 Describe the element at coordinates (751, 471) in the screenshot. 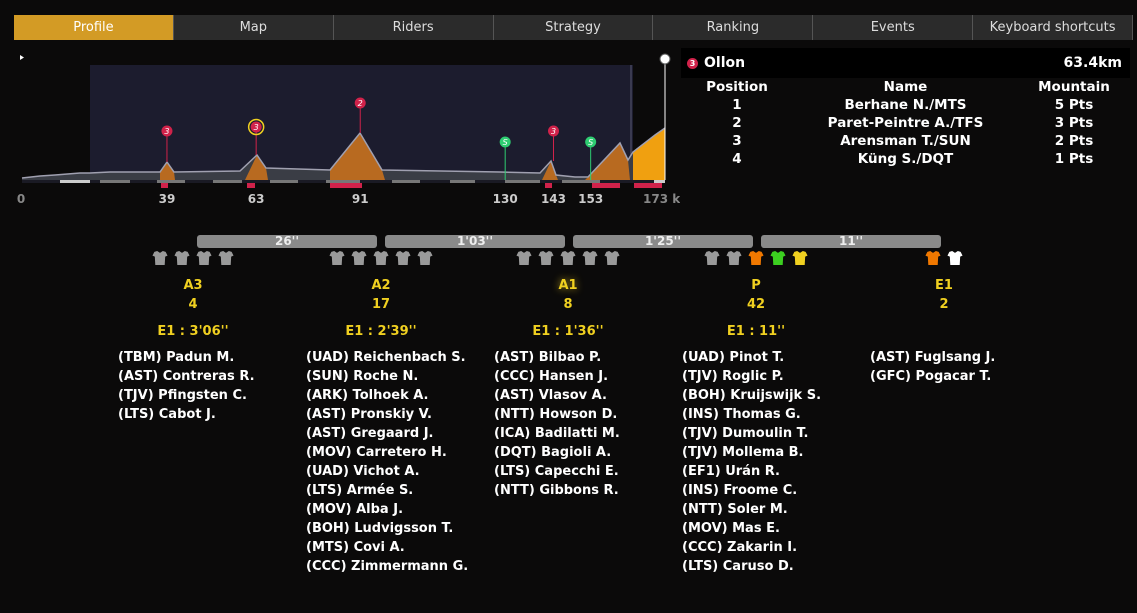

I see `rider-name: (EF1) Urán R.` at that location.